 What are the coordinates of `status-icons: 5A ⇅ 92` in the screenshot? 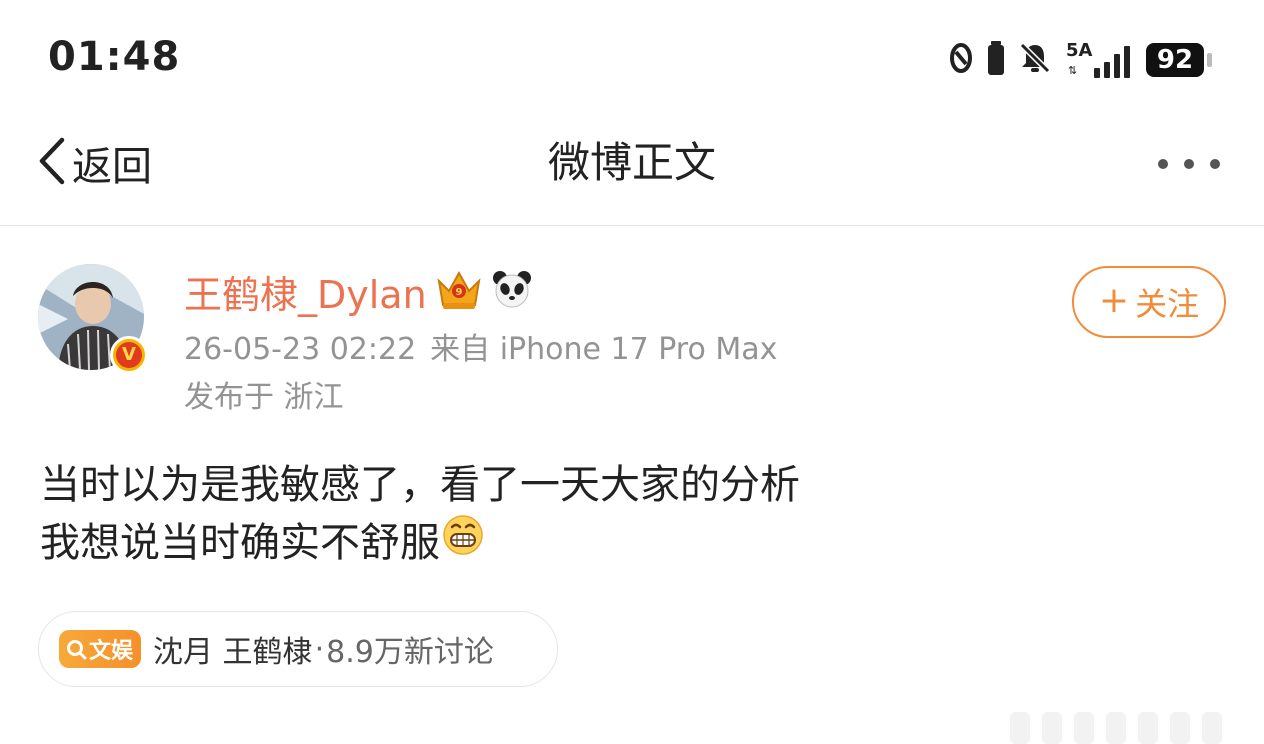 It's located at (1080, 60).